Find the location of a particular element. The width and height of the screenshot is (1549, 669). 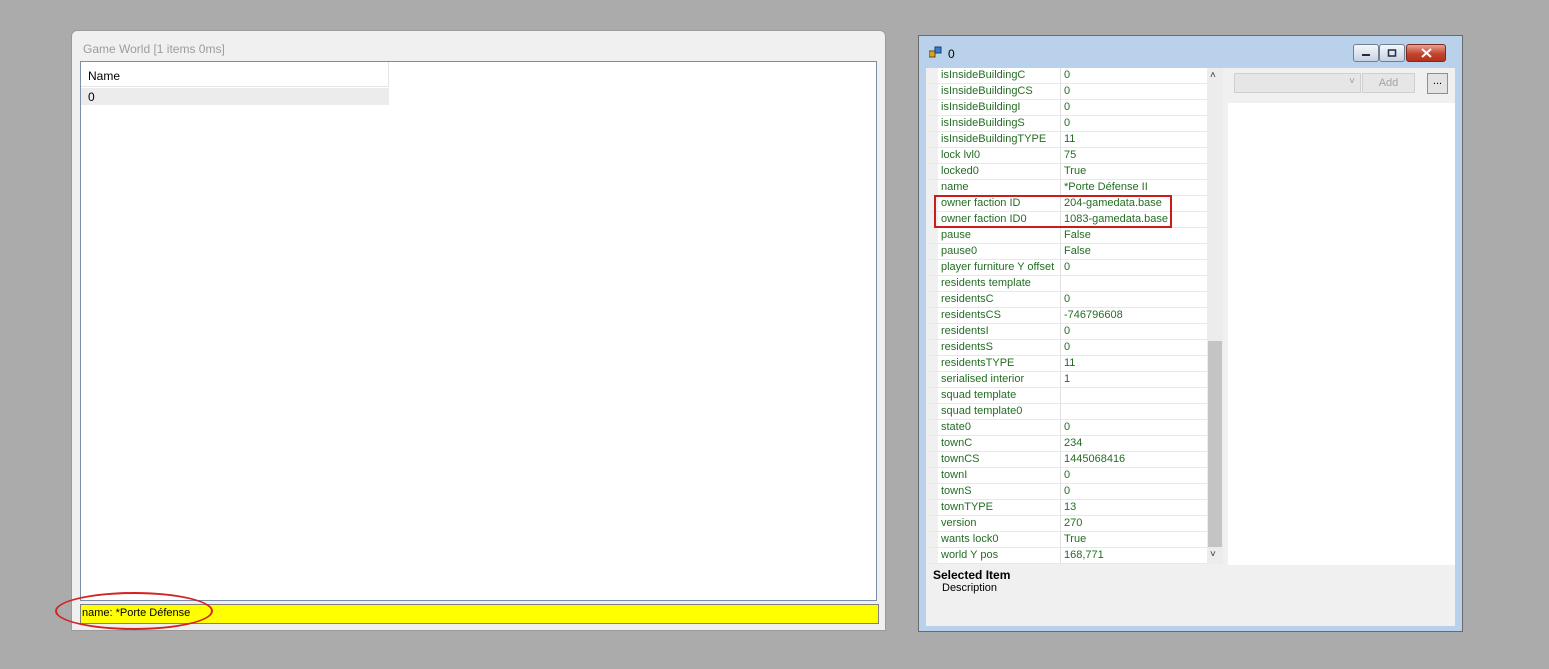

property-value: 204-gamedata.base is located at coordinates (1139, 204).